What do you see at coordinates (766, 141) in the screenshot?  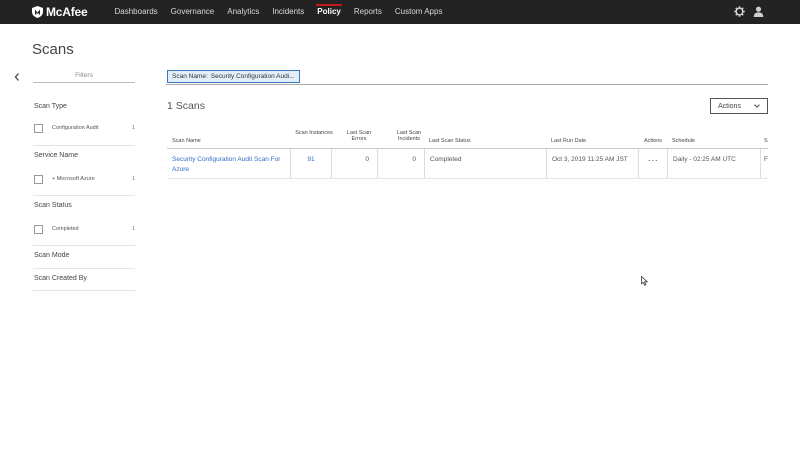 I see `column-header-truncated: S` at bounding box center [766, 141].